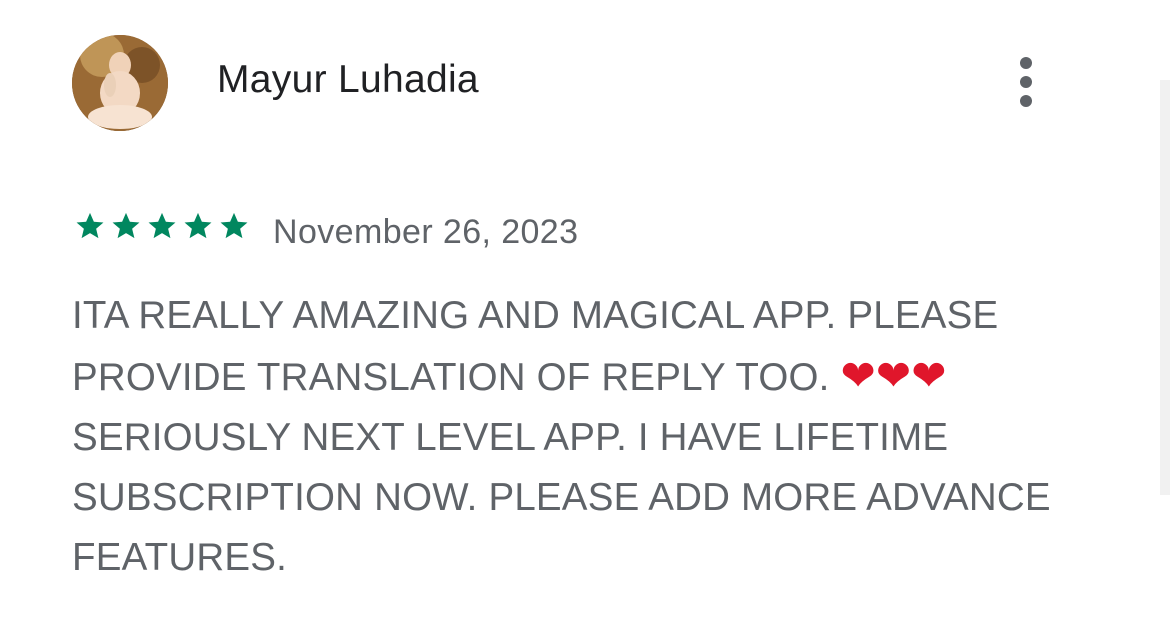 This screenshot has width=1170, height=622. What do you see at coordinates (1026, 63) in the screenshot?
I see `more-vert-icon` at bounding box center [1026, 63].